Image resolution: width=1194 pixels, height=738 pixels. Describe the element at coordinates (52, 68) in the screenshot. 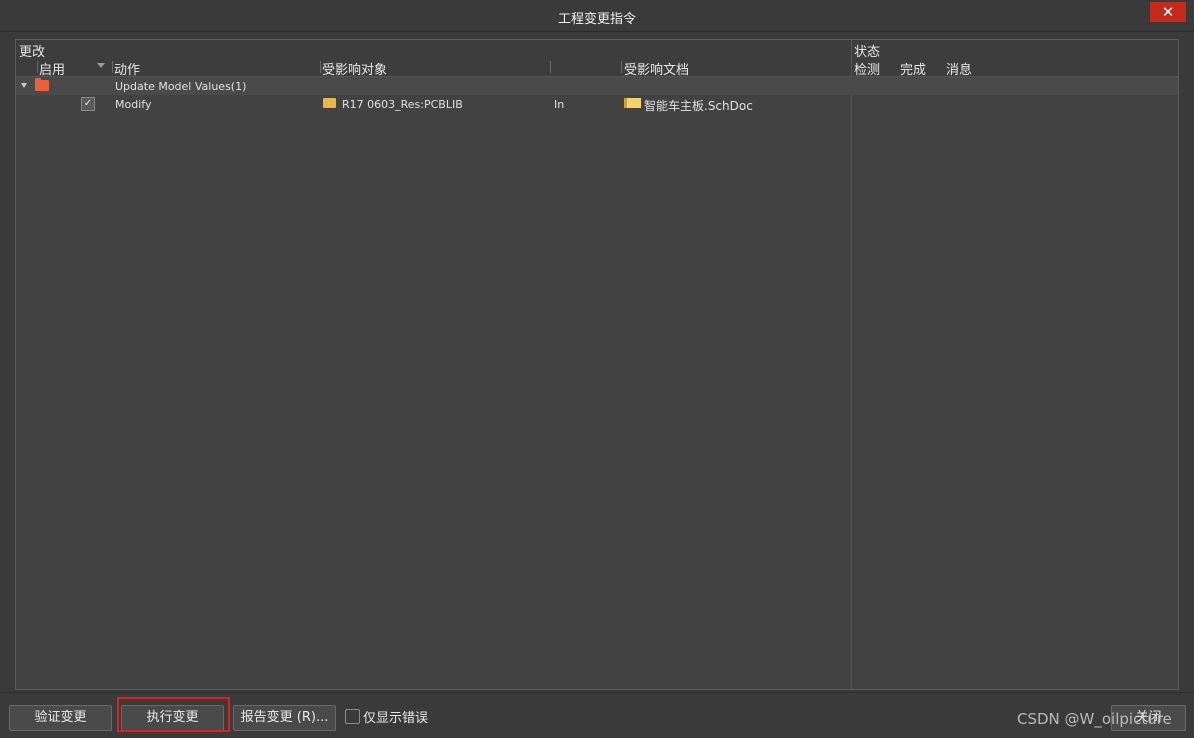

I see `column-header-enable: 启用` at that location.